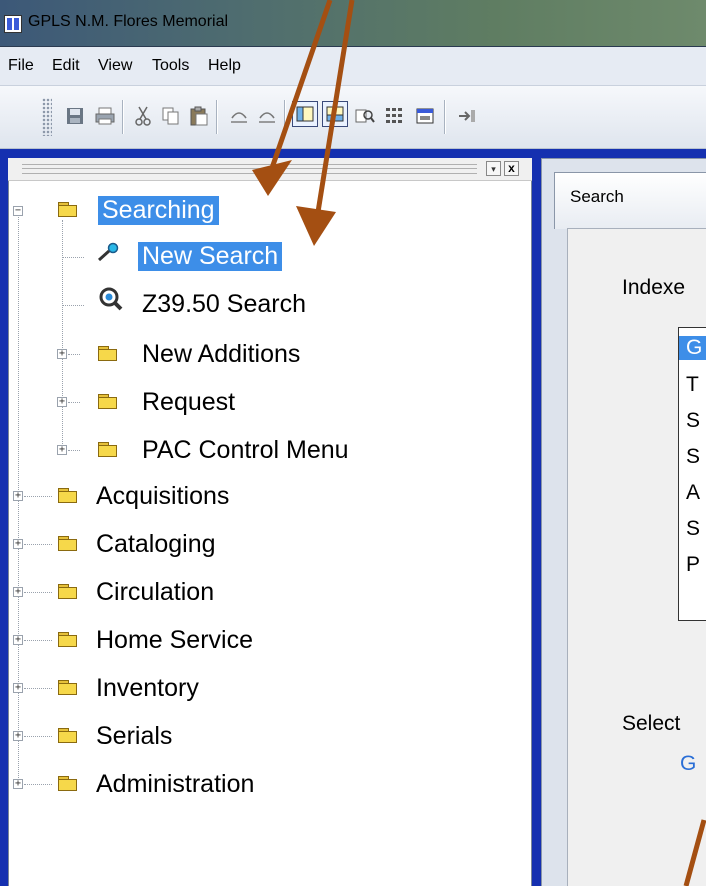  I want to click on search-records-icon, so click(365, 116).